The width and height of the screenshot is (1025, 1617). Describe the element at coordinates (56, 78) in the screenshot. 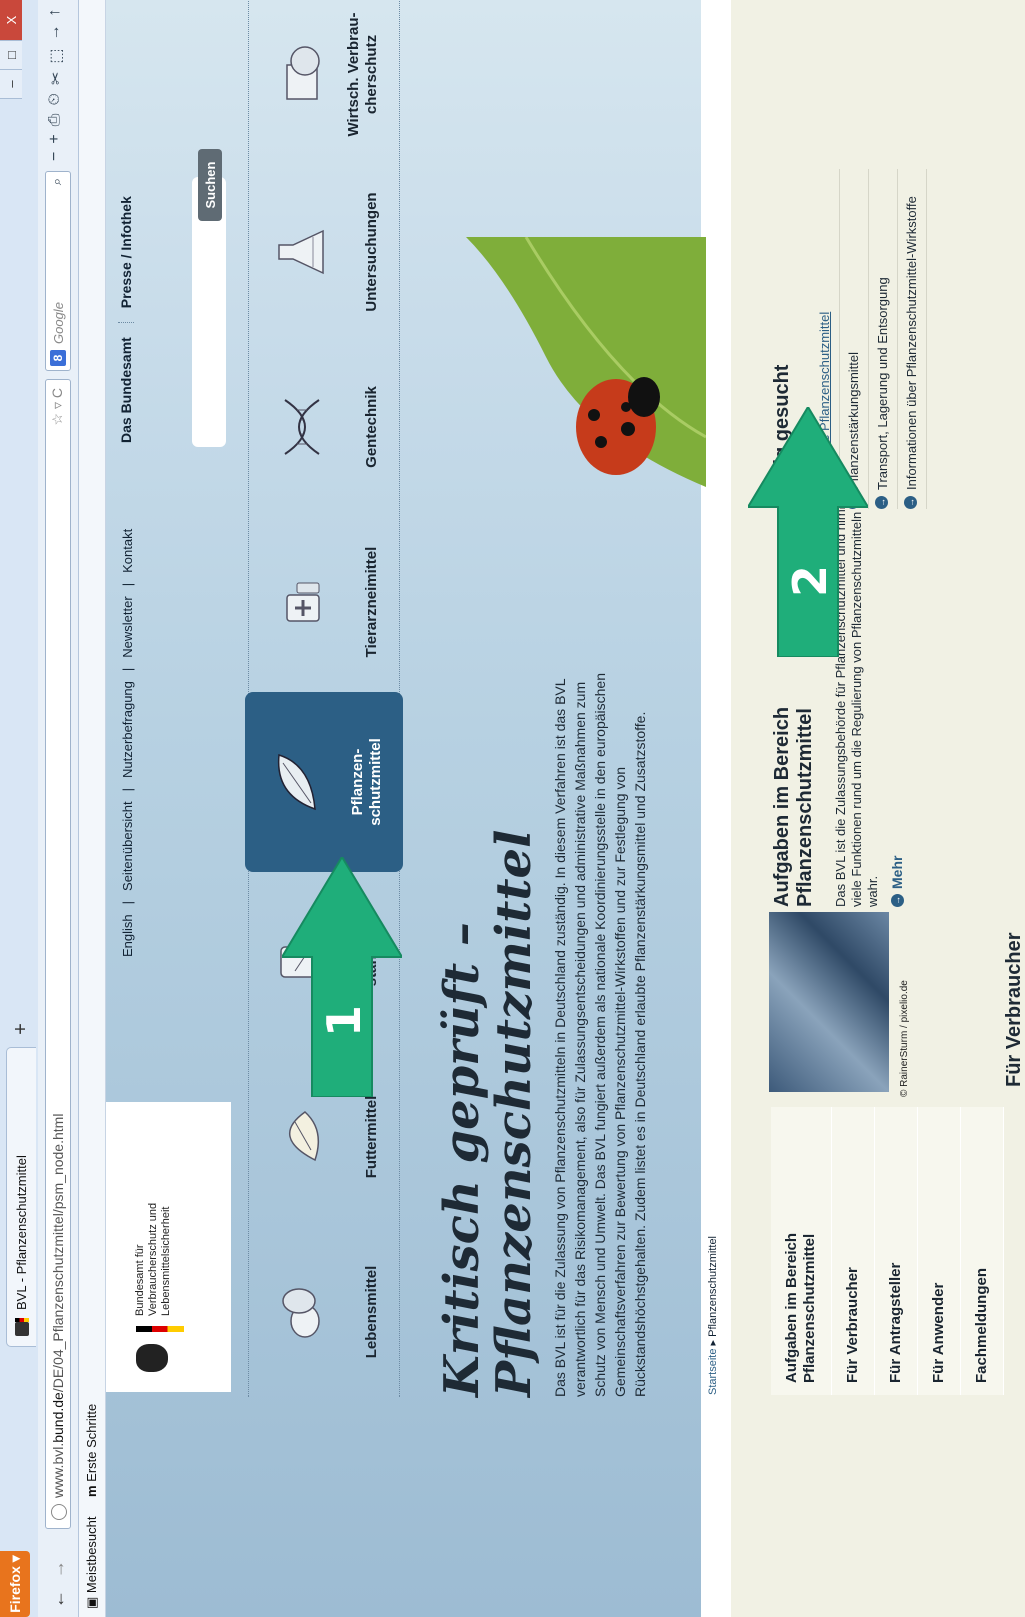

I see `screenshot-icon: ✂` at that location.